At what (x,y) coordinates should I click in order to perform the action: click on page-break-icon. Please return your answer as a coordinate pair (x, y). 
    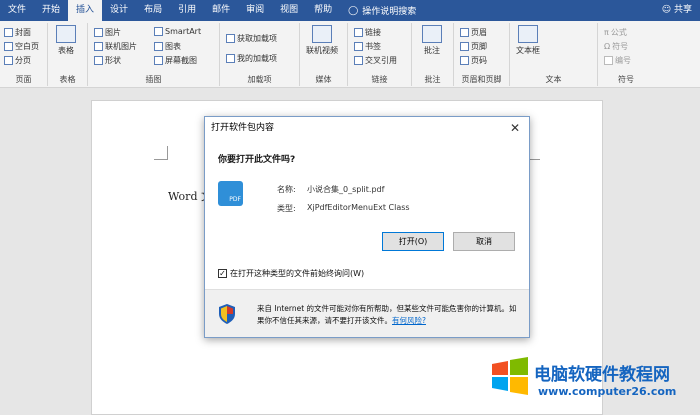
    Looking at the image, I should click on (8, 60).